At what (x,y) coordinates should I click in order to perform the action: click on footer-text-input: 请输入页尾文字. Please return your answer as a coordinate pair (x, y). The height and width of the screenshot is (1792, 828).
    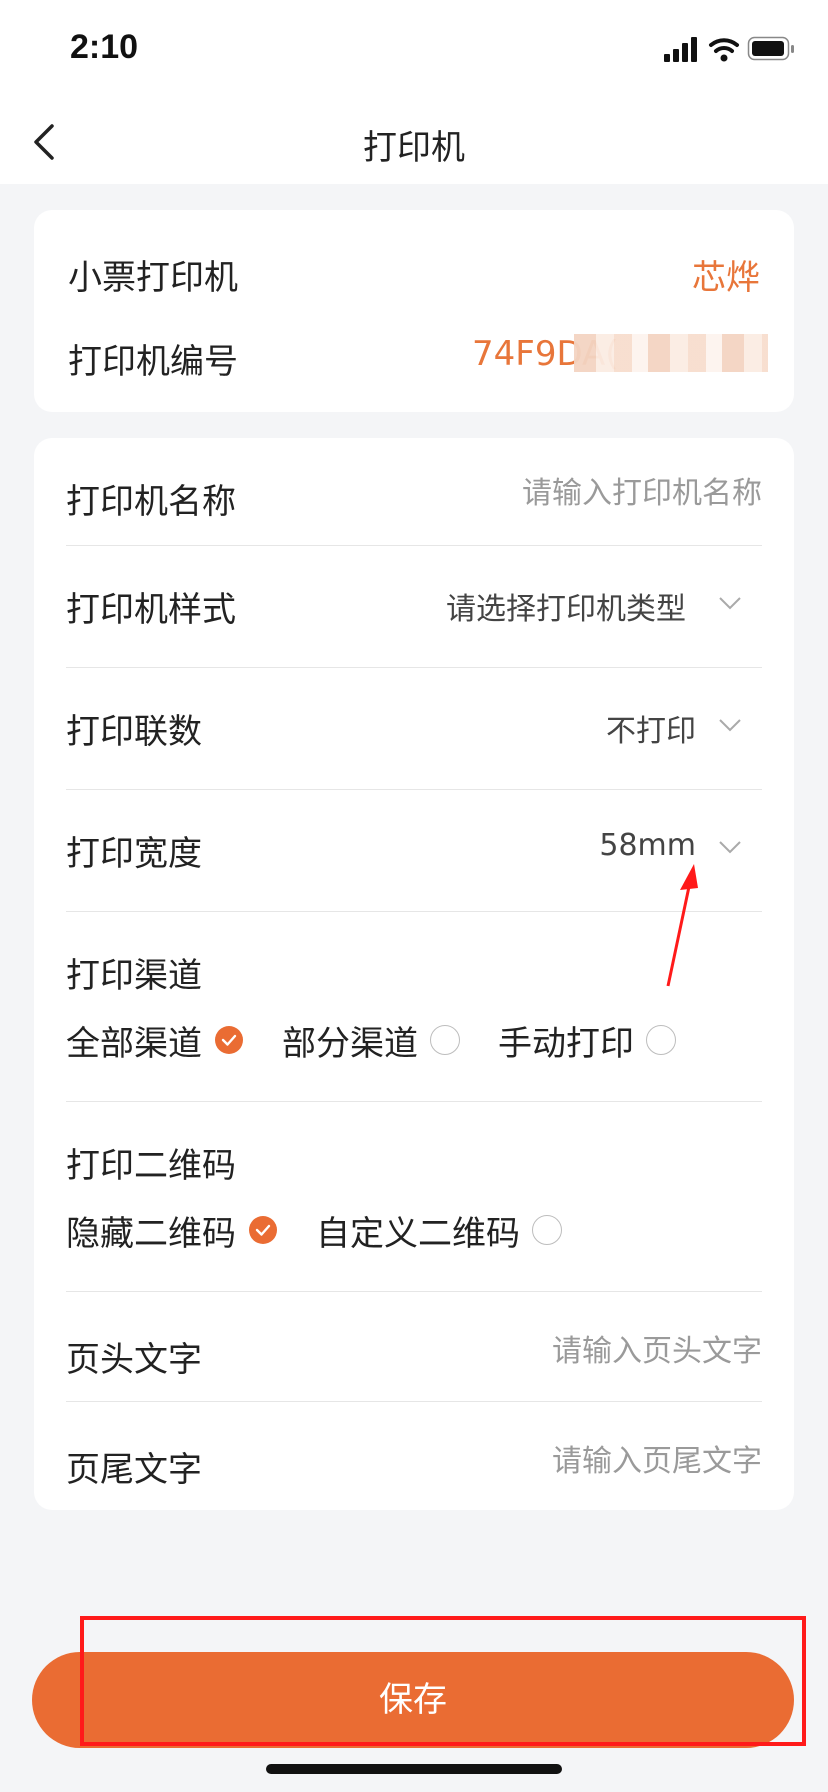
    Looking at the image, I should click on (657, 1458).